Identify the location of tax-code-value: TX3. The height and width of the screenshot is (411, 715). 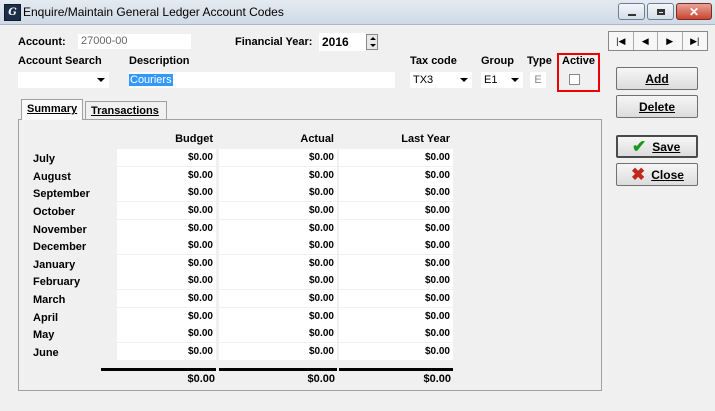
(423, 80).